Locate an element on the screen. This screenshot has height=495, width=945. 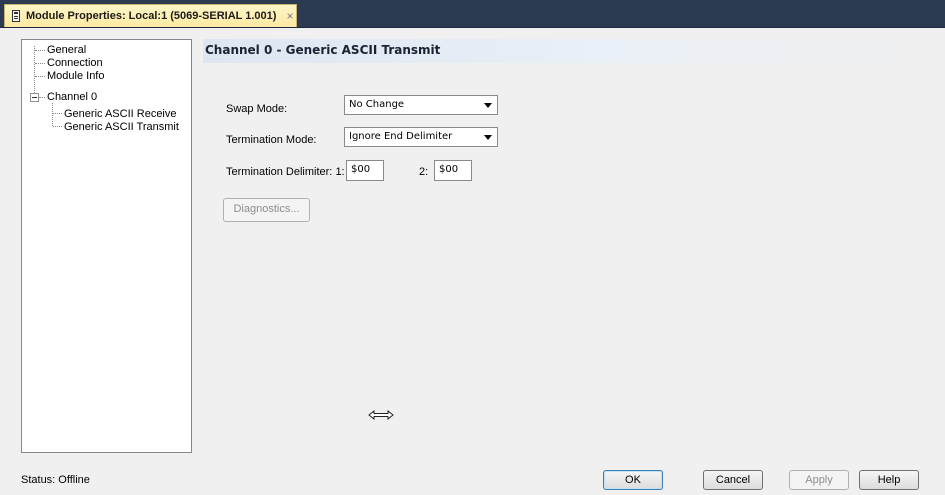
termination-mode-value: Ignore End Delimiter is located at coordinates (401, 136).